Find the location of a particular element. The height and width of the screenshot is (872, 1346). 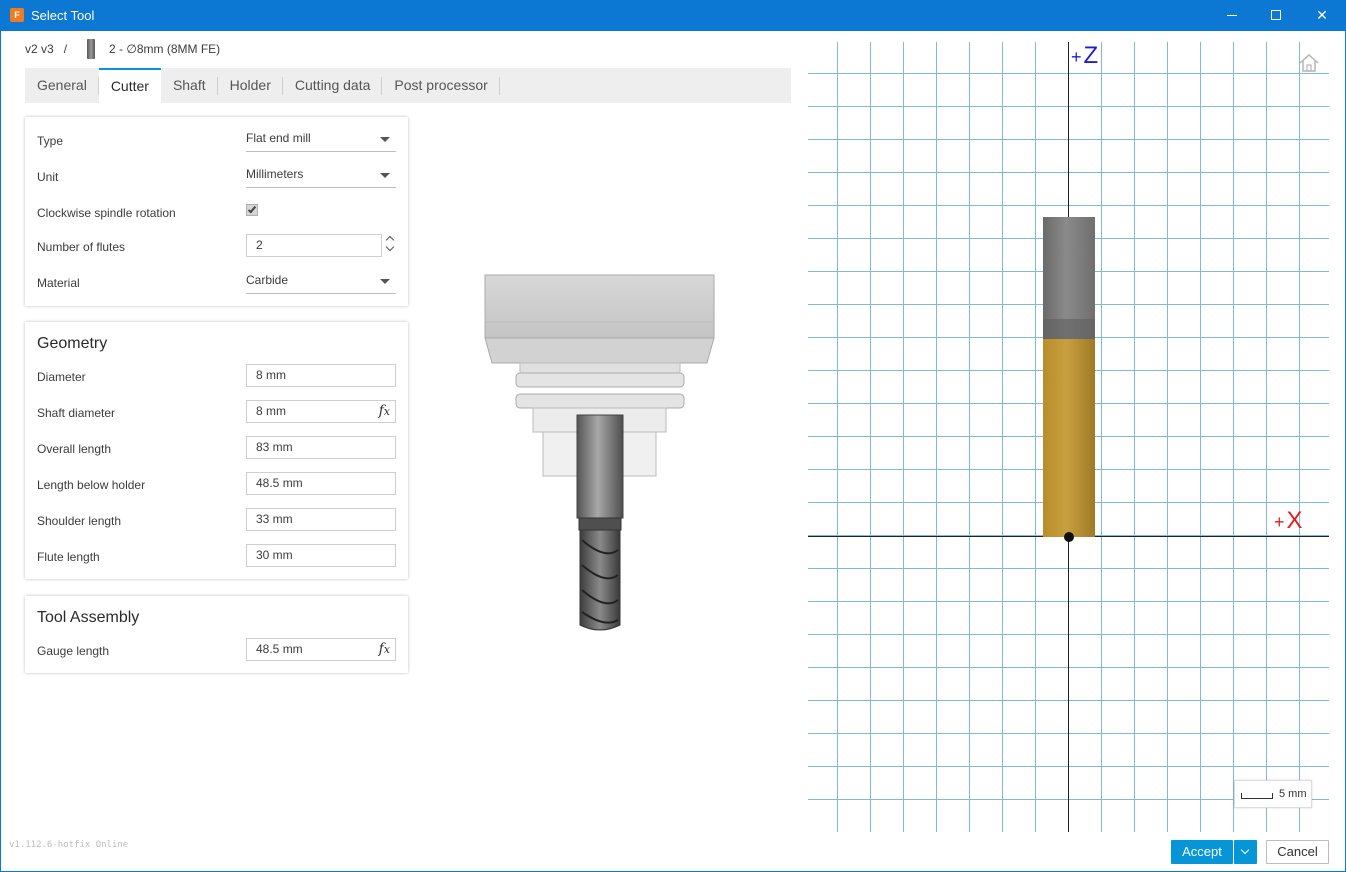

scale-indicator: 5 mm is located at coordinates (1273, 794).